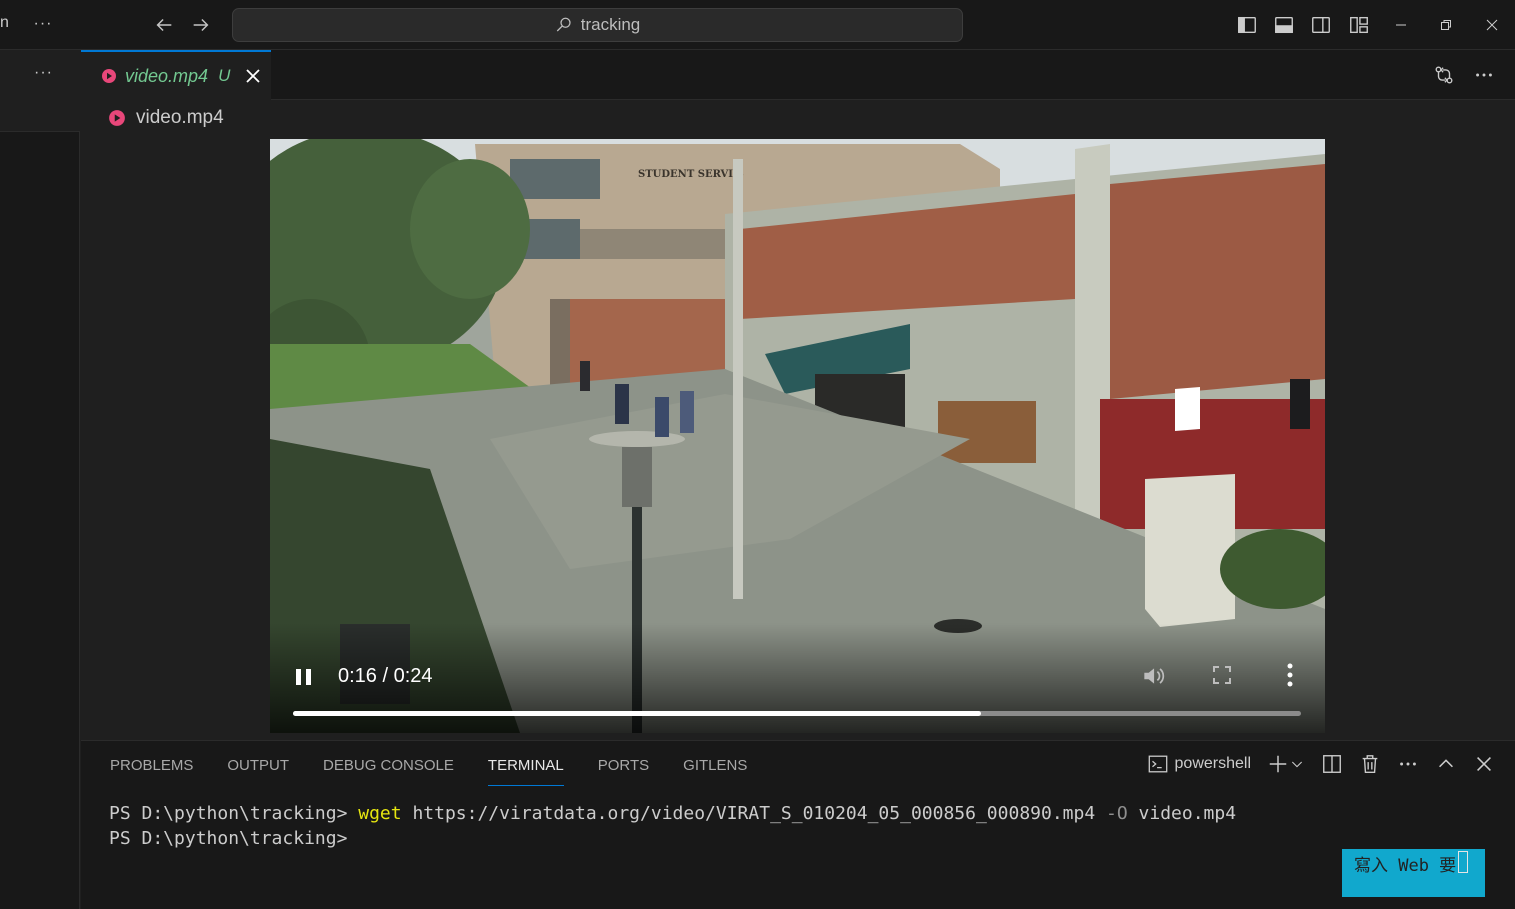  I want to click on search-text: tracking, so click(610, 24).